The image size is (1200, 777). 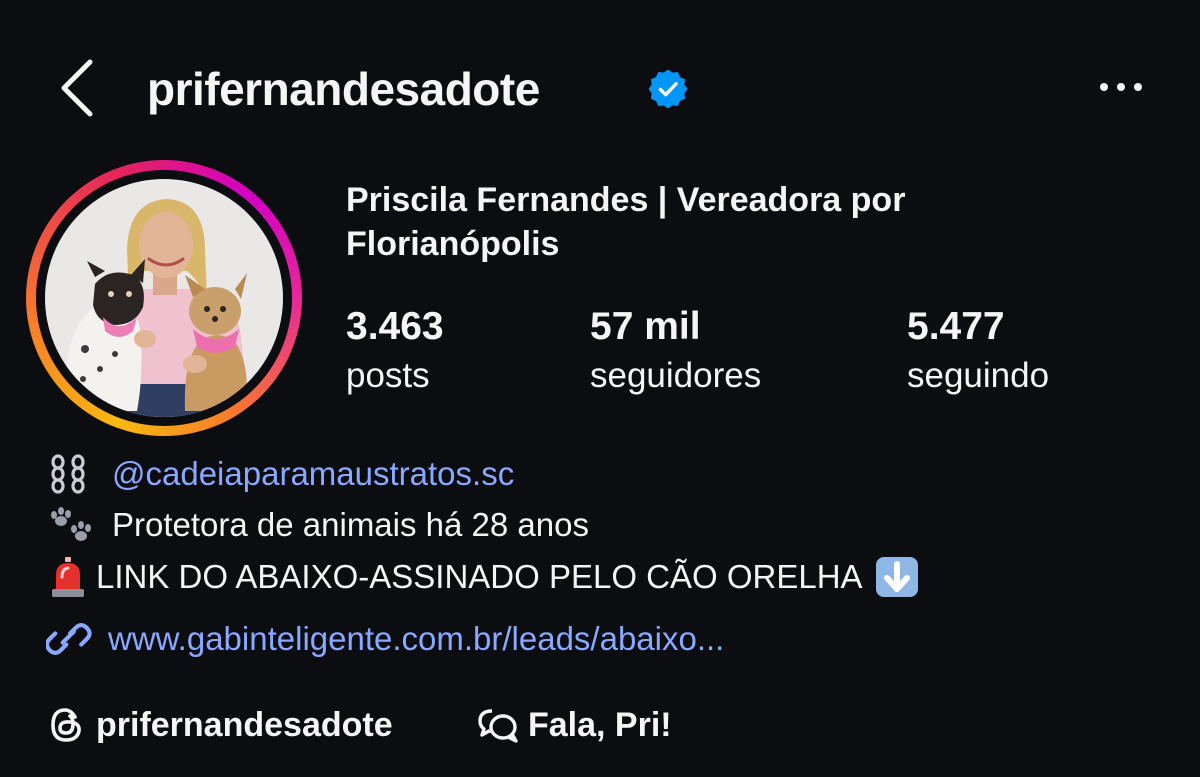 I want to click on posts-count-button: 3.463 posts, so click(x=395, y=351).